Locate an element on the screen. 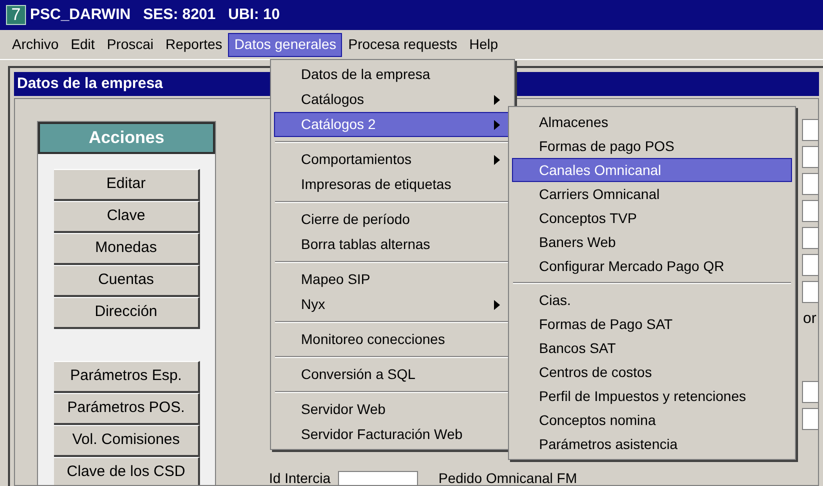 This screenshot has height=486, width=823. field-label: Pedido Omnicanal FM is located at coordinates (507, 478).